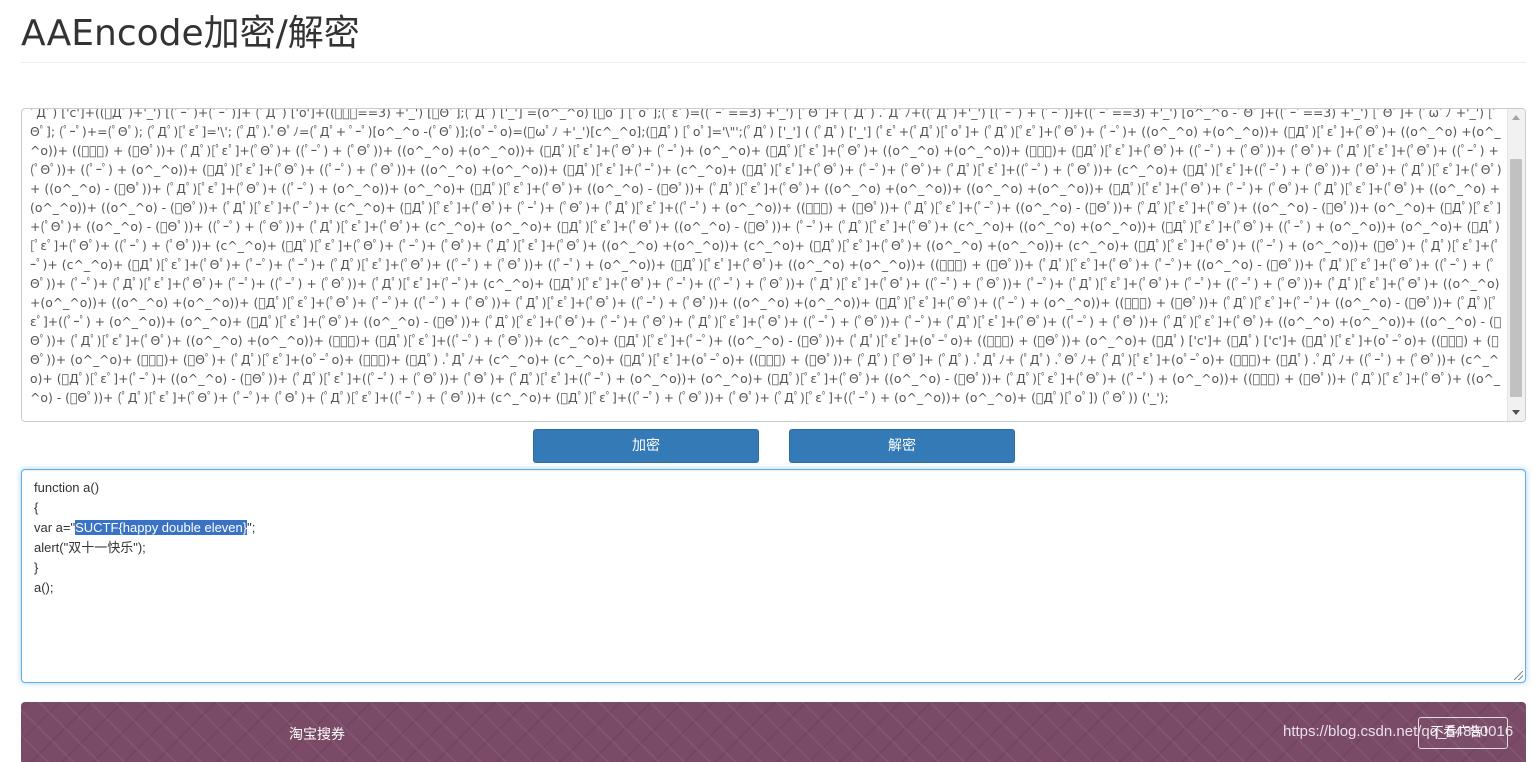 The image size is (1538, 762). Describe the element at coordinates (317, 734) in the screenshot. I see `taobao-coupon-link: 淘宝搜券` at that location.